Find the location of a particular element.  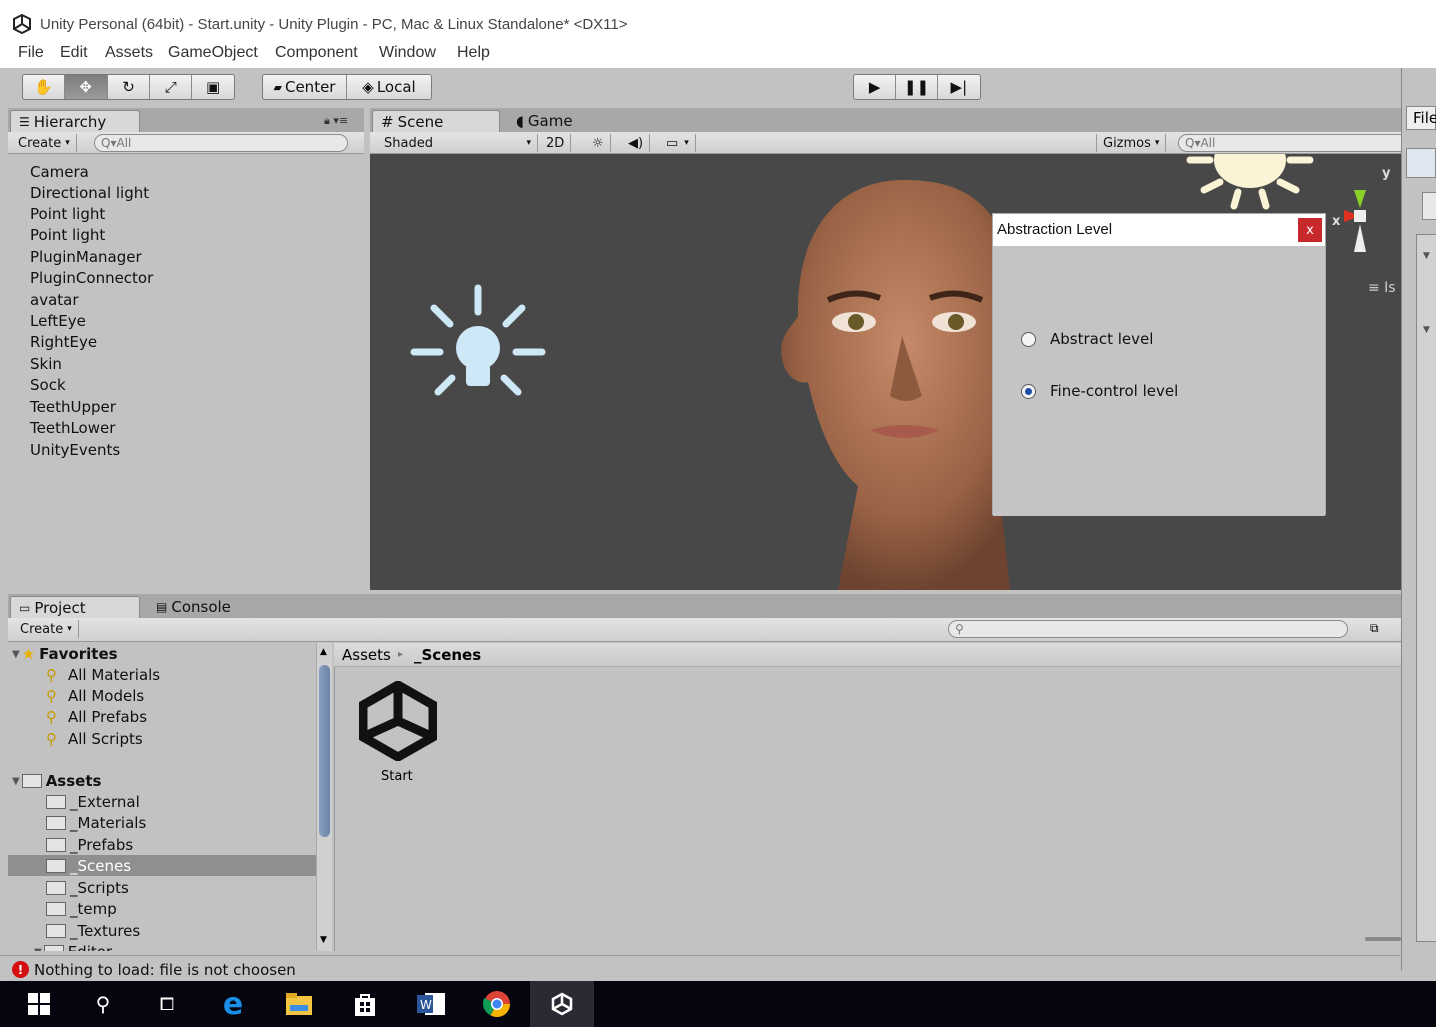

favorite-item: ⚲ All Models is located at coordinates (95, 696).